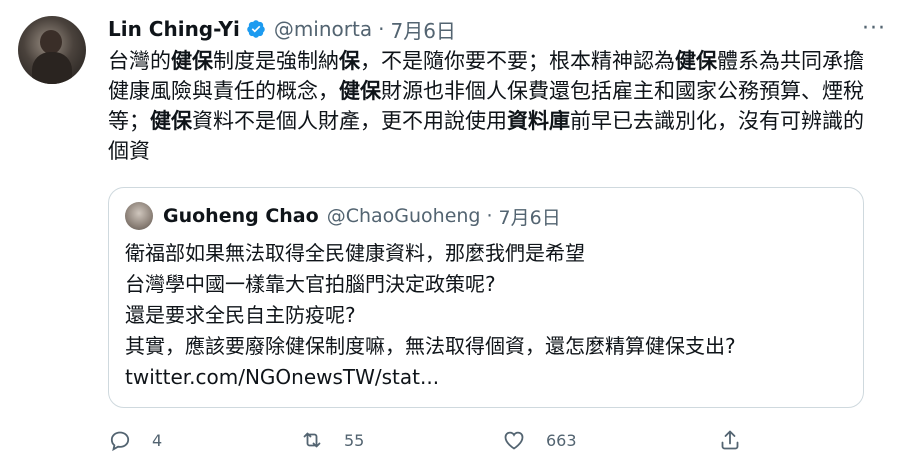  What do you see at coordinates (496, 29) in the screenshot?
I see `tweet-header: Lin Ching-Yi @minorta · 7月6日` at bounding box center [496, 29].